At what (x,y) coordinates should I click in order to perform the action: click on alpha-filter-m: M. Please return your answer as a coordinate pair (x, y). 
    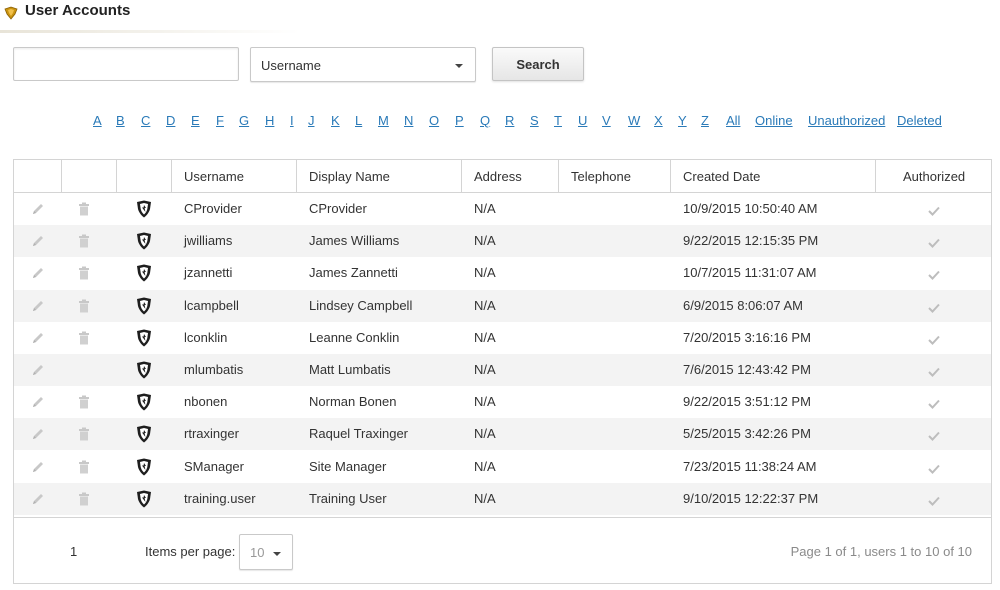
    Looking at the image, I should click on (383, 120).